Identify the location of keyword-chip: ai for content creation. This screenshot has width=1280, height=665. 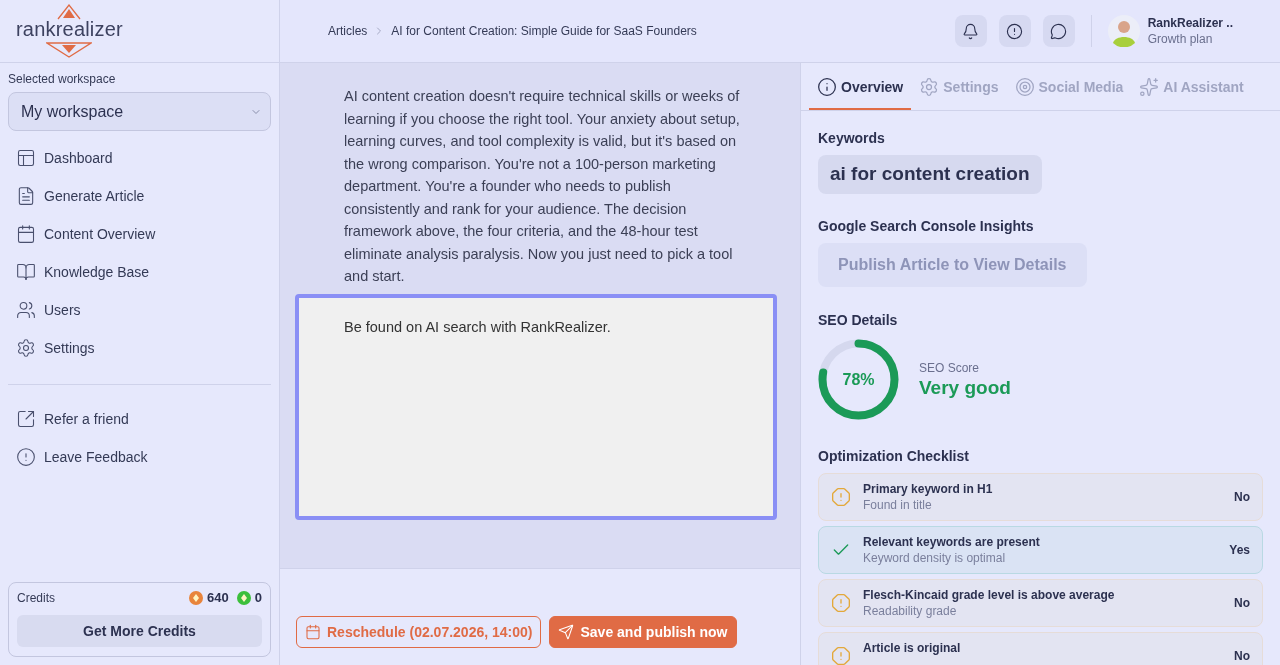
(930, 174).